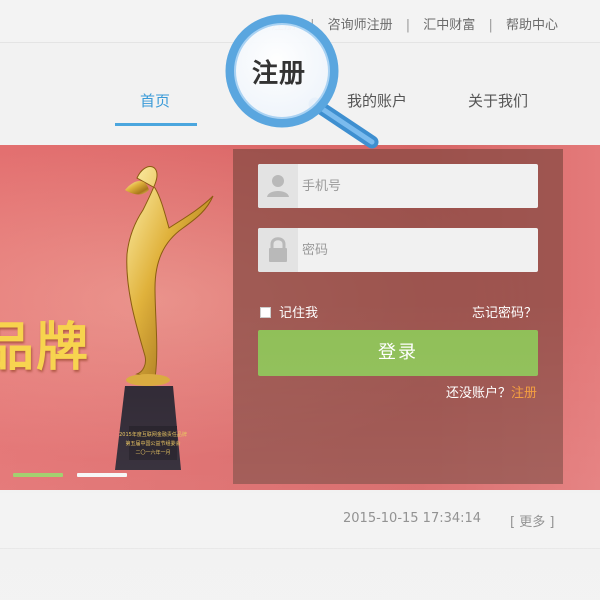 Image resolution: width=600 pixels, height=600 pixels. Describe the element at coordinates (478, 393) in the screenshot. I see `no-account-text: 还没账户？` at that location.